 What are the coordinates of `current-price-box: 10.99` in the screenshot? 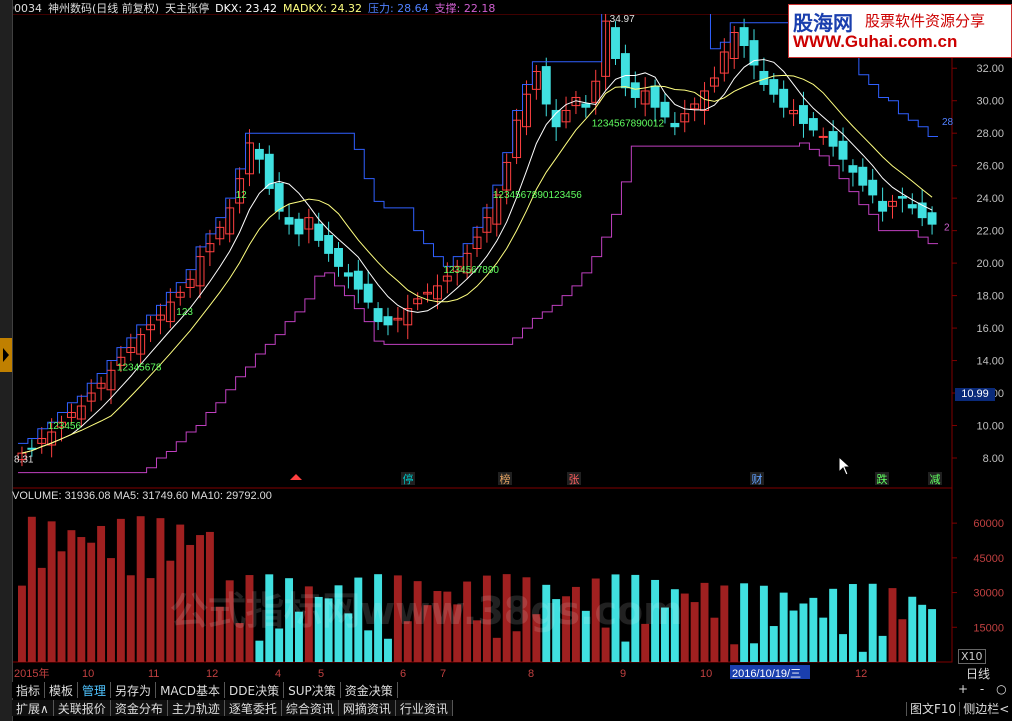 It's located at (975, 394).